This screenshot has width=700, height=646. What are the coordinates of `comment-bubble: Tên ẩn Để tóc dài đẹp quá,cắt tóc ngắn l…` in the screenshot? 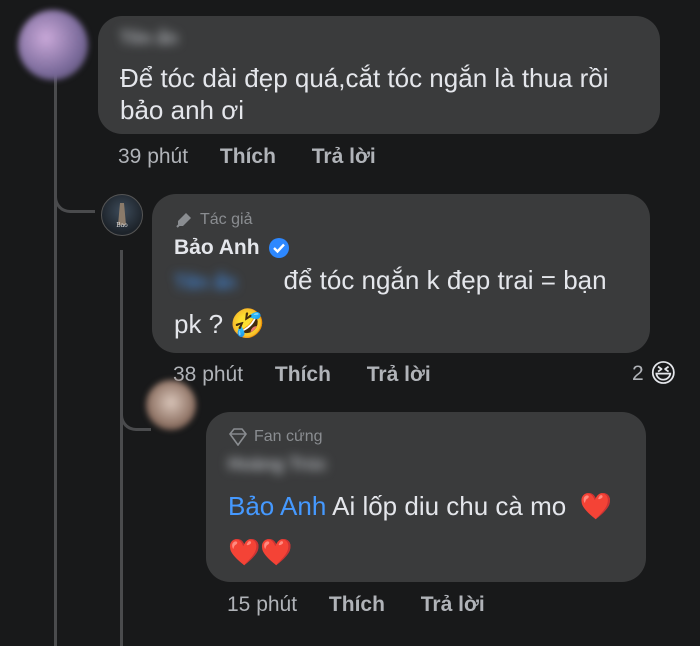 It's located at (379, 75).